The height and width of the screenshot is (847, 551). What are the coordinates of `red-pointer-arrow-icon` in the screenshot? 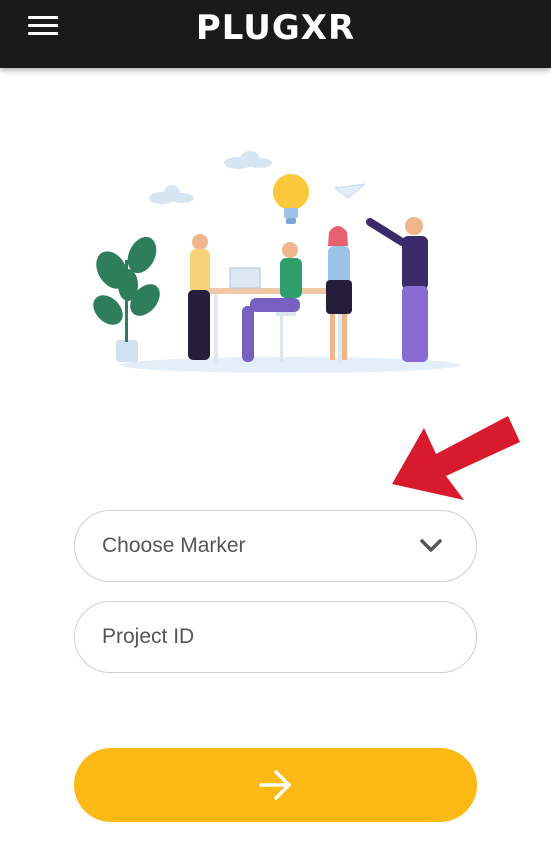 It's located at (456, 458).